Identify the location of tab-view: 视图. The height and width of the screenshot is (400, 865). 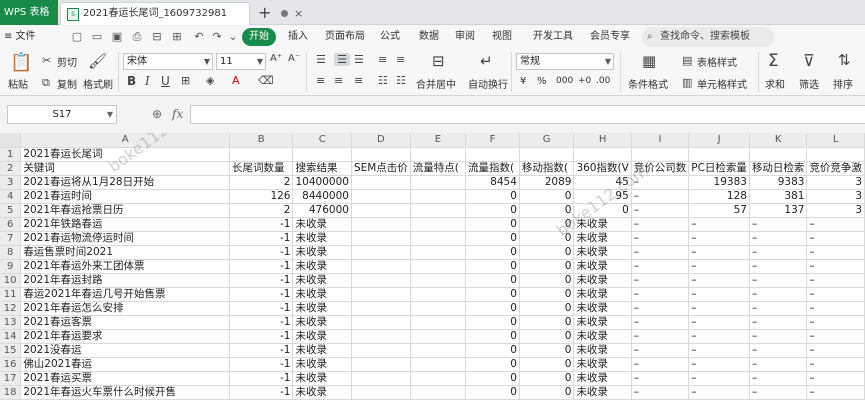
(502, 37).